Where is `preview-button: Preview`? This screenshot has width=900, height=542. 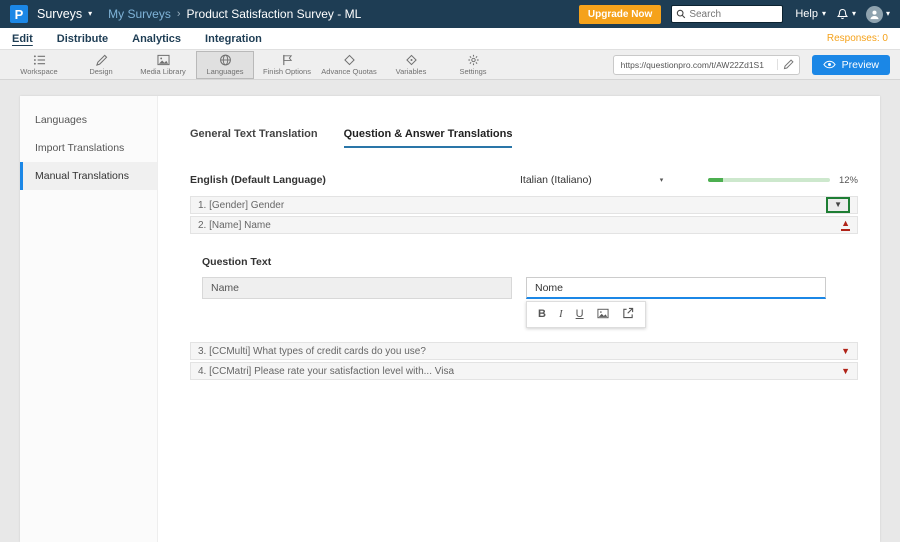
preview-button: Preview is located at coordinates (850, 64).